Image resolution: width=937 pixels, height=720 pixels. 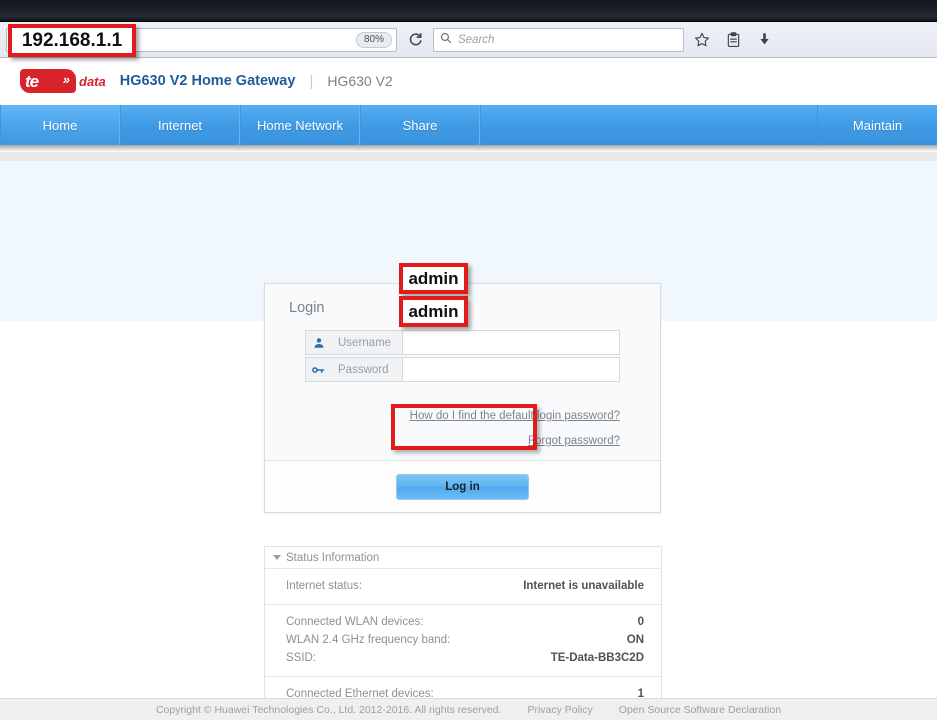 I want to click on password-row: Password, so click(x=462, y=369).